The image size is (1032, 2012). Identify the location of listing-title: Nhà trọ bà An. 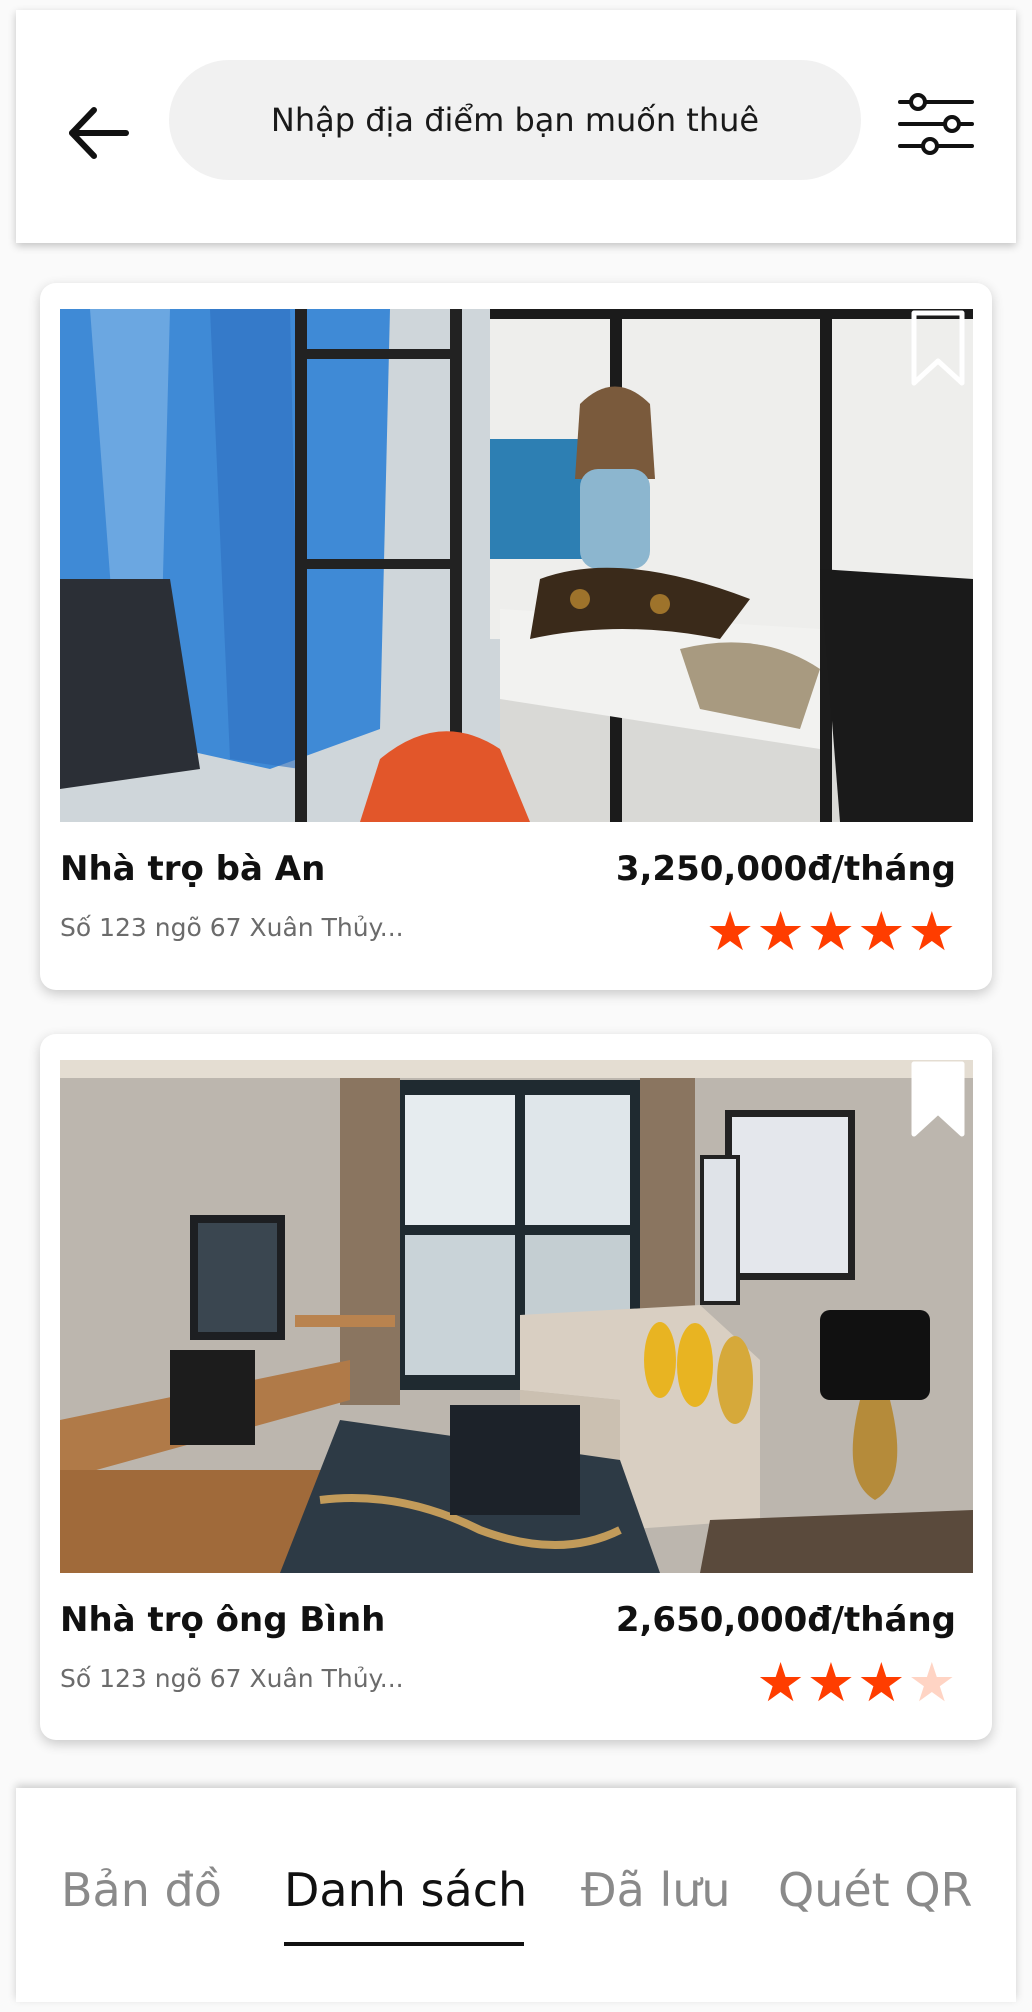
(192, 869).